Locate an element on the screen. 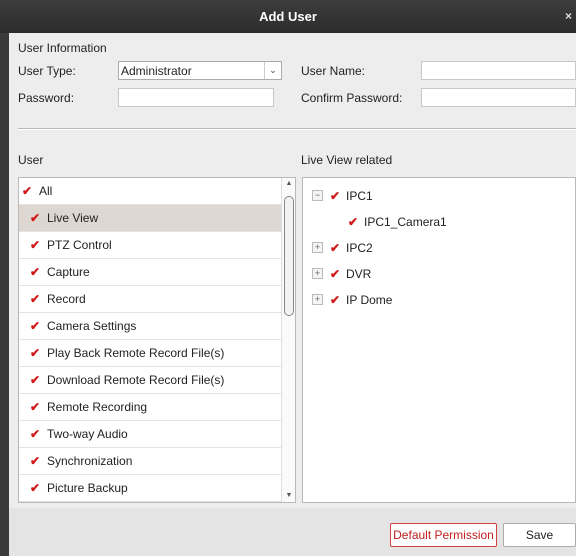  list-item: ✔ Capture is located at coordinates (150, 272).